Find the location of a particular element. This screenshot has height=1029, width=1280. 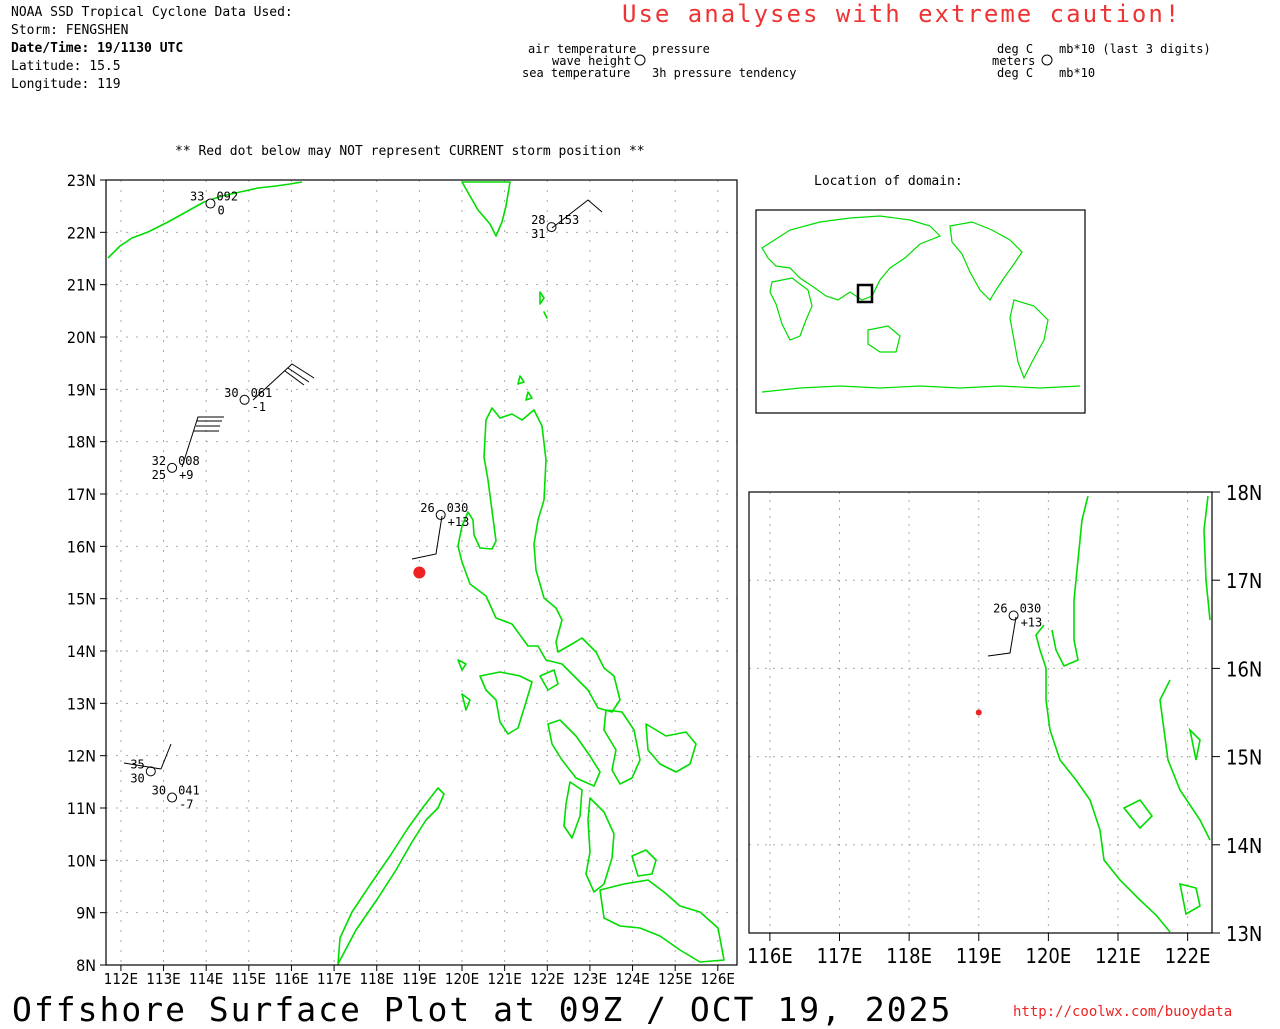

station-model: 28 15331 is located at coordinates (555, 227).